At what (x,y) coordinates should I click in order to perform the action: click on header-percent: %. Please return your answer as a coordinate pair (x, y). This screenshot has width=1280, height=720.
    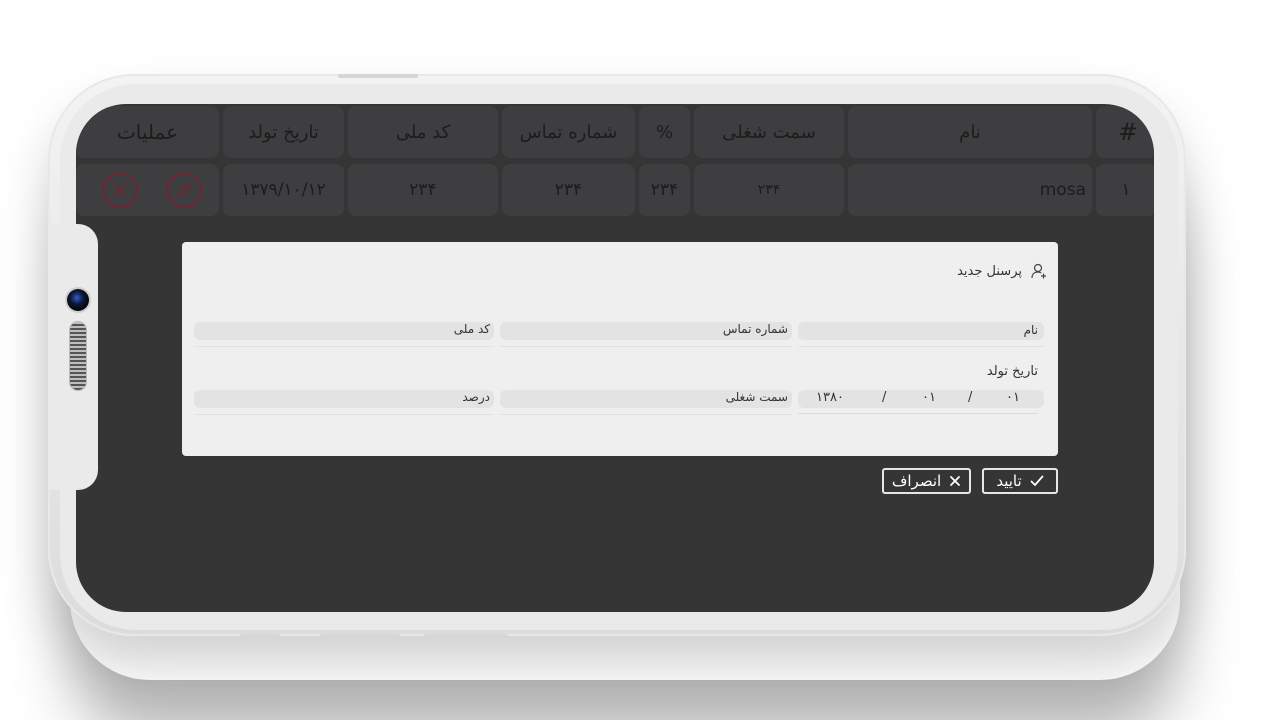
    Looking at the image, I should click on (664, 132).